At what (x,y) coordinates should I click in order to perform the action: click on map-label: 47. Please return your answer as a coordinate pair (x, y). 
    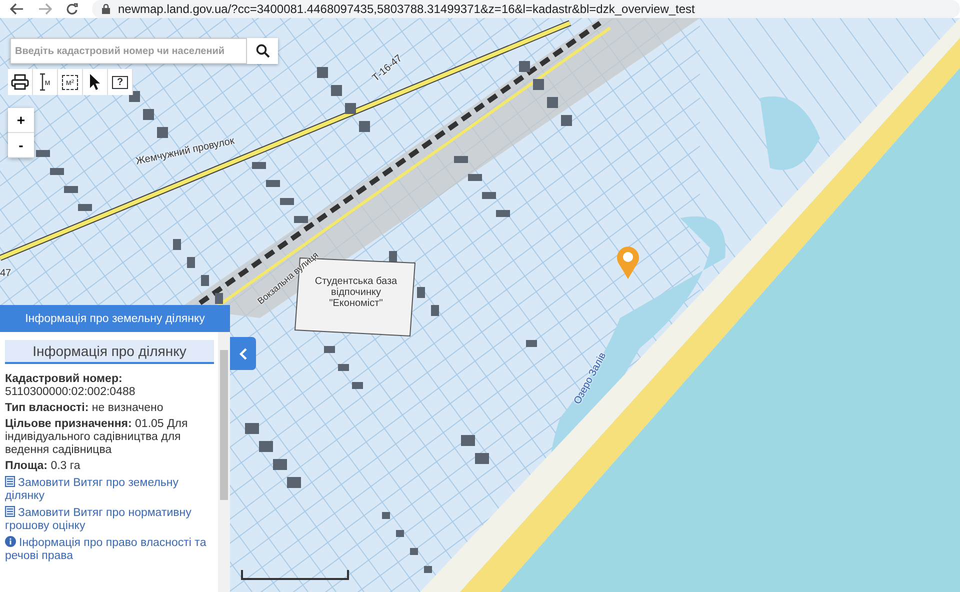
    Looking at the image, I should click on (6, 273).